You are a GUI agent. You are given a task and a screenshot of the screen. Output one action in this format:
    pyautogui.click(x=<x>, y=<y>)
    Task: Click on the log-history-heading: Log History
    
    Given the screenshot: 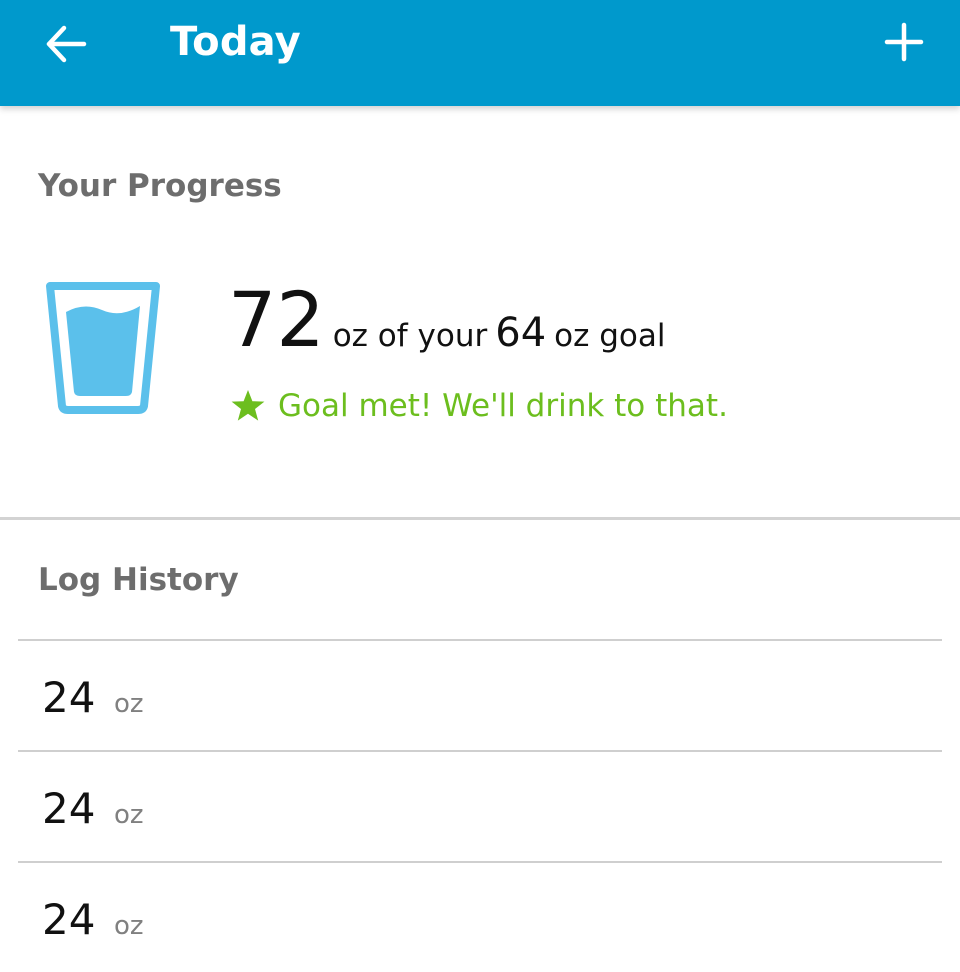 What is the action you would take?
    pyautogui.click(x=138, y=580)
    